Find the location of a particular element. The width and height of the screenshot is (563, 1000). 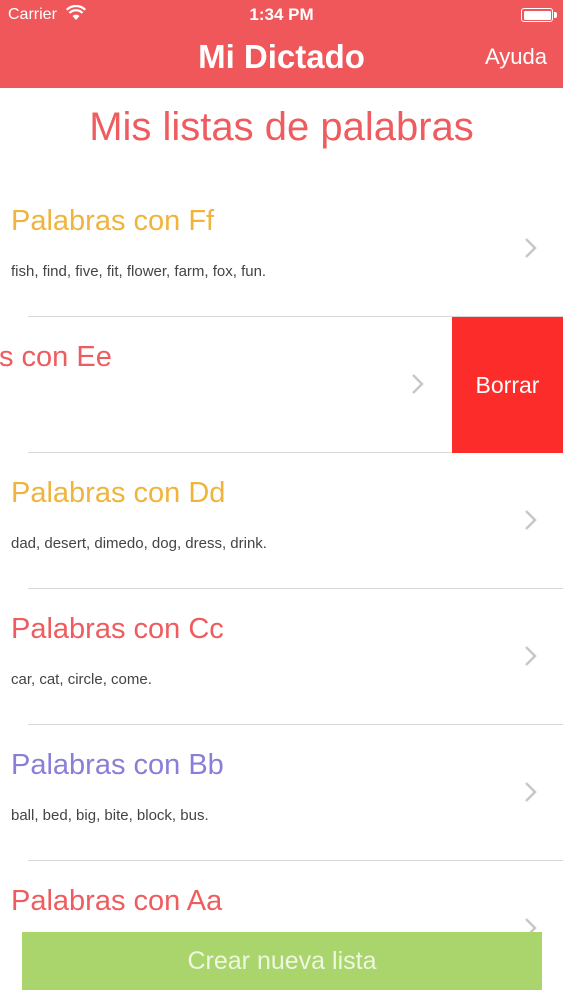

list-item-title: Palabras con Cc is located at coordinates (117, 629).